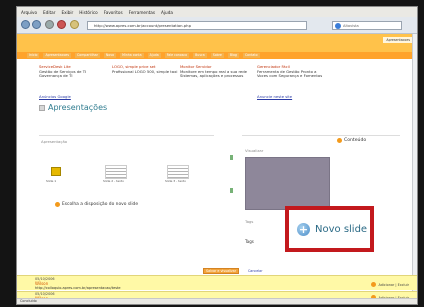  What do you see at coordinates (233, 55) in the screenshot?
I see `site-tab: Blog` at bounding box center [233, 55].